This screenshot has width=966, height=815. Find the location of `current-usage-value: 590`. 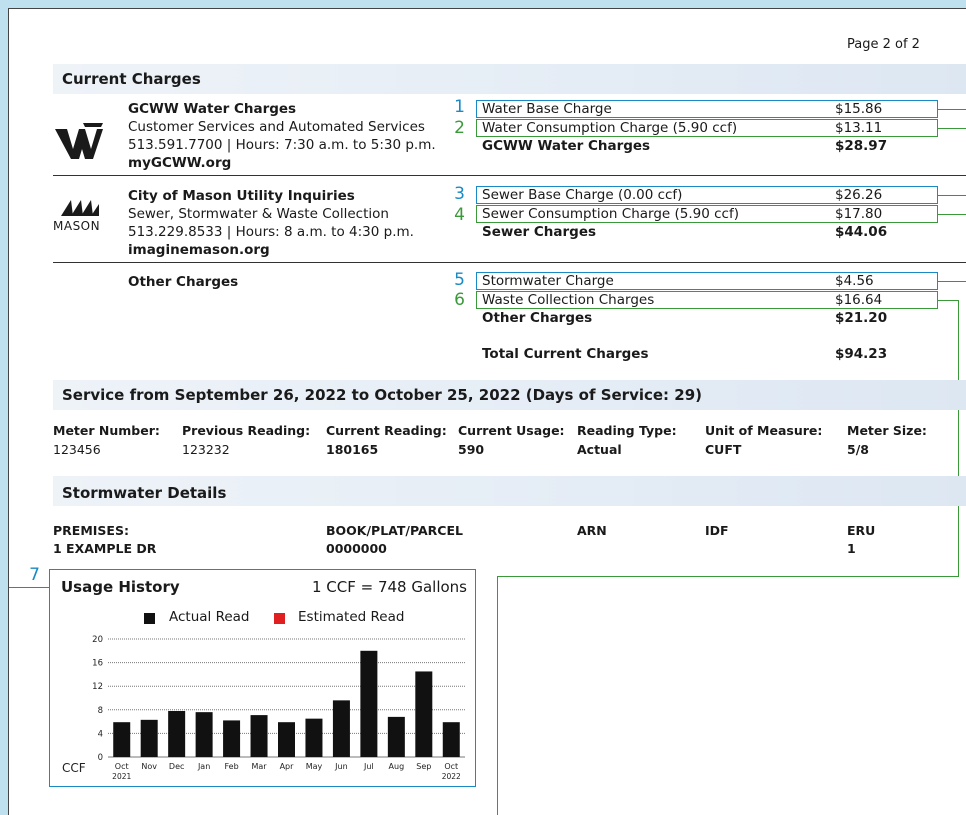

current-usage-value: 590 is located at coordinates (471, 449).